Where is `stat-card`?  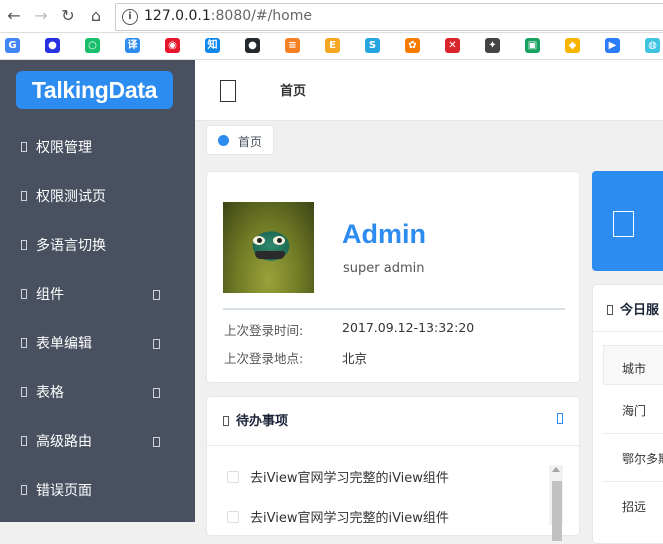 stat-card is located at coordinates (627, 221).